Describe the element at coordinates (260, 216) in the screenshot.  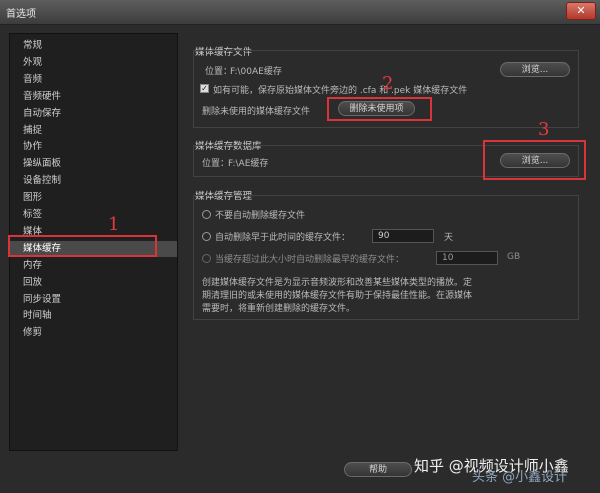
I see `radio-no-auto-delete-label: 不要自动删除缓存文件` at that location.